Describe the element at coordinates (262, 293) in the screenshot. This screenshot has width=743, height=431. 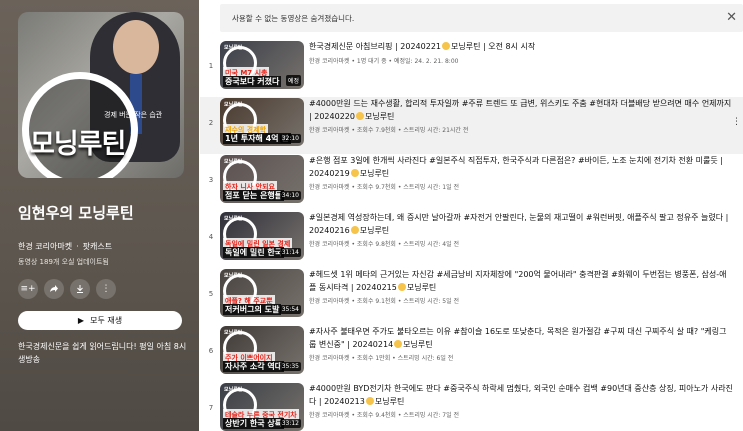
I see `video-thumbnail: 모닝루틴 애플? 해 주교뿐 저커버그의 도발 35:54` at that location.